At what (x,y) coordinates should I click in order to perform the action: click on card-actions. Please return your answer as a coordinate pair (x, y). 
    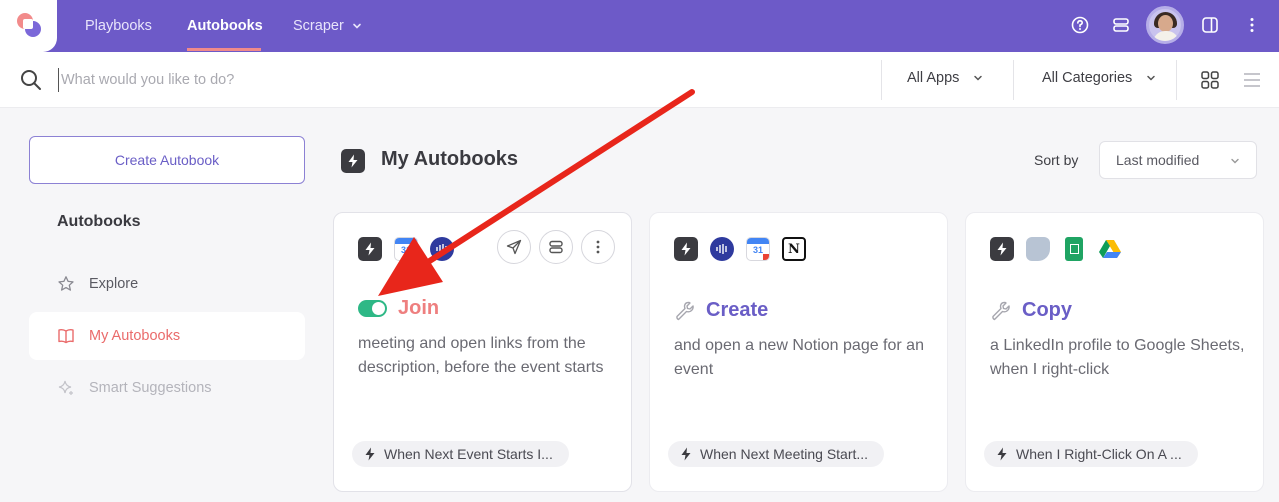
    Looking at the image, I should click on (556, 247).